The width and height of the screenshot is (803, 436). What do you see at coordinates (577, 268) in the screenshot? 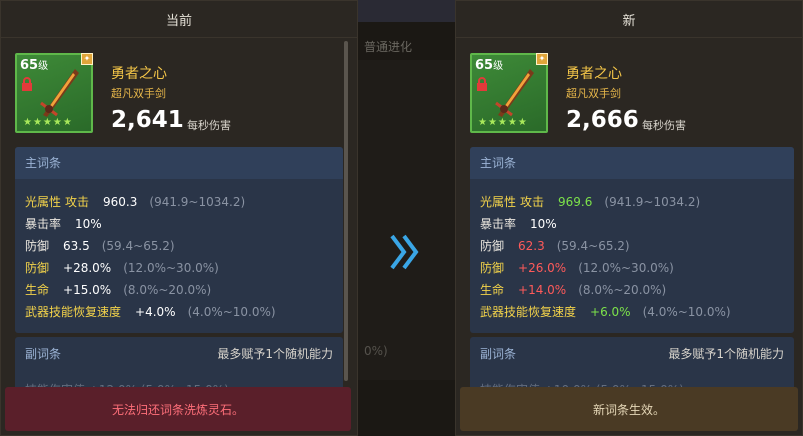
I see `stat-row: 防御 +26.0% (12.0%~30.0%)` at bounding box center [577, 268].